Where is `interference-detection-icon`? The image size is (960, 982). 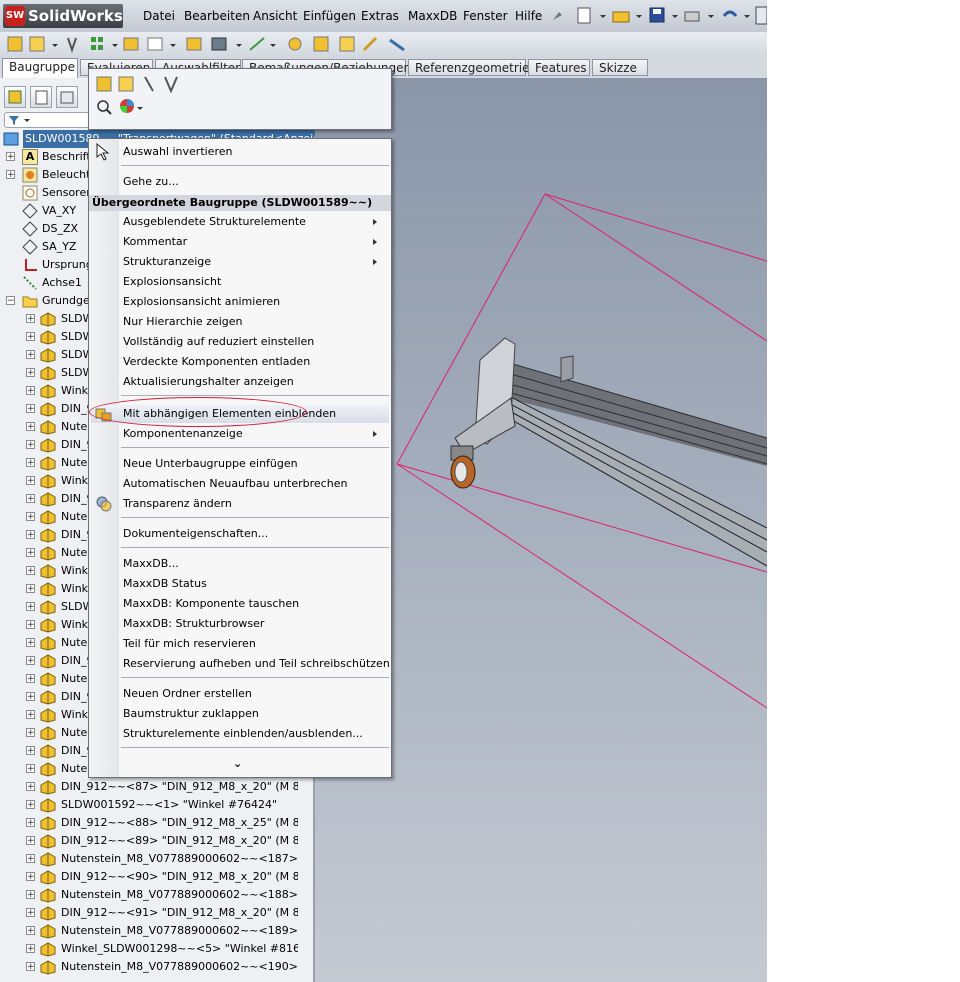
interference-detection-icon is located at coordinates (397, 45).